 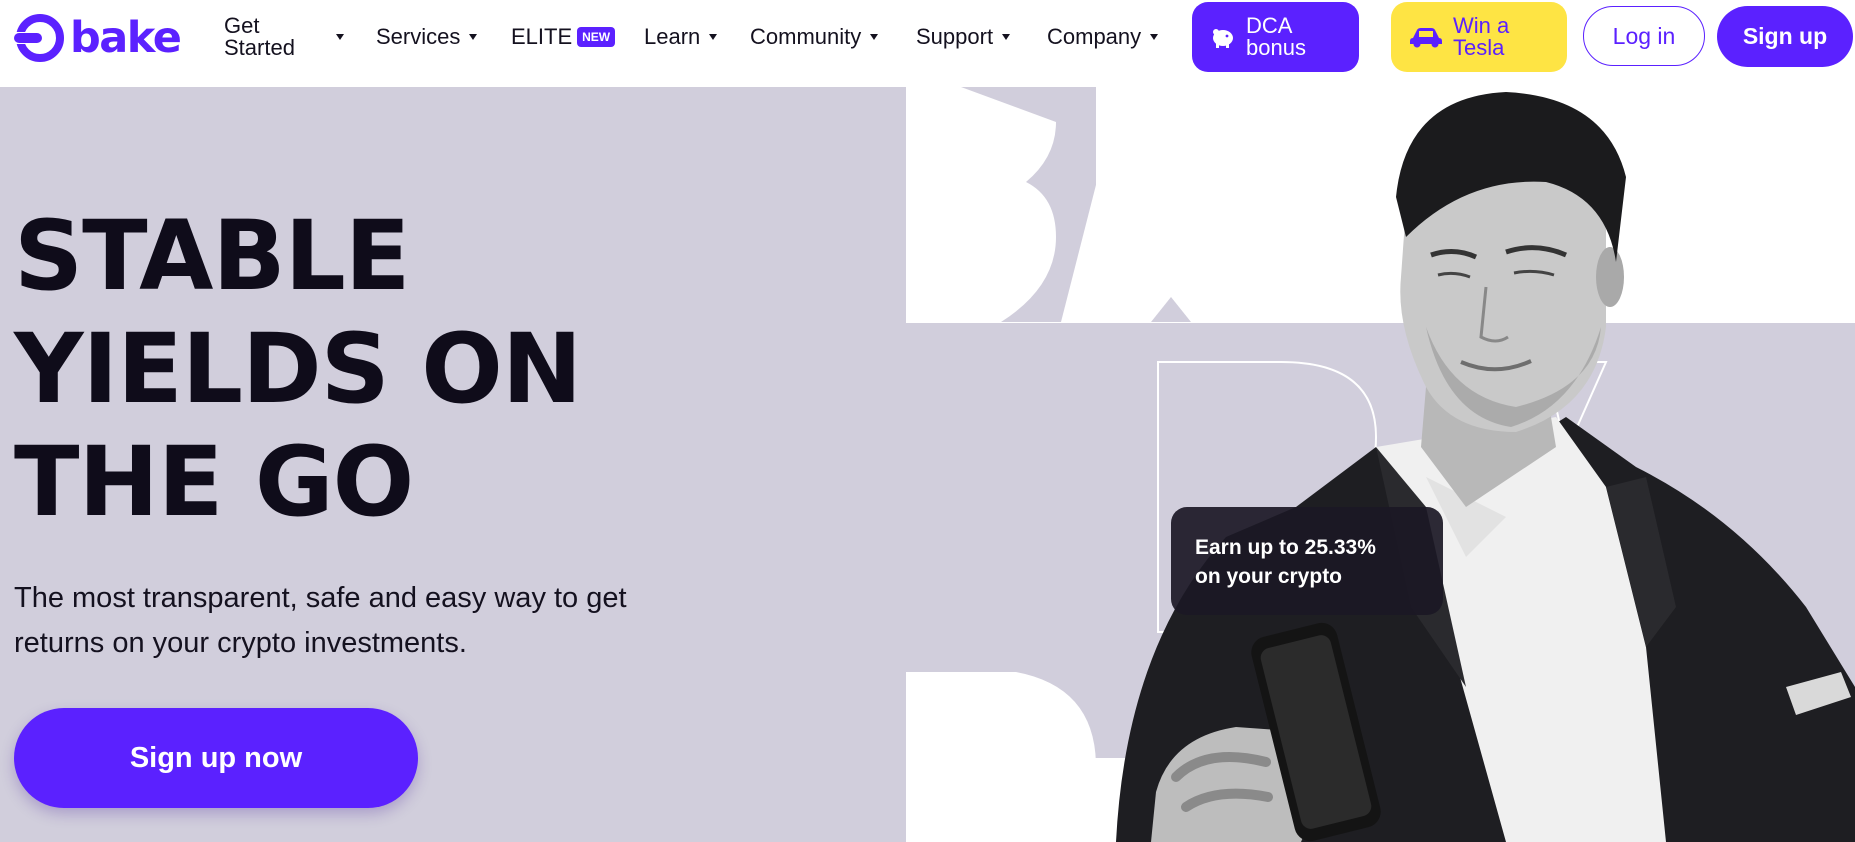 What do you see at coordinates (806, 36) in the screenshot?
I see `nav-community-label: Community` at bounding box center [806, 36].